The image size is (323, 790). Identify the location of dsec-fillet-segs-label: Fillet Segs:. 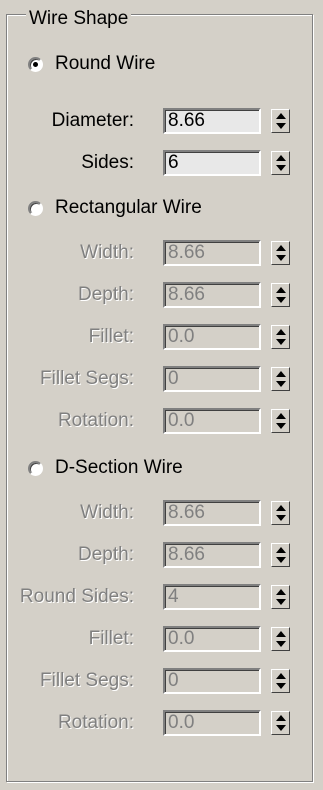
(87, 680).